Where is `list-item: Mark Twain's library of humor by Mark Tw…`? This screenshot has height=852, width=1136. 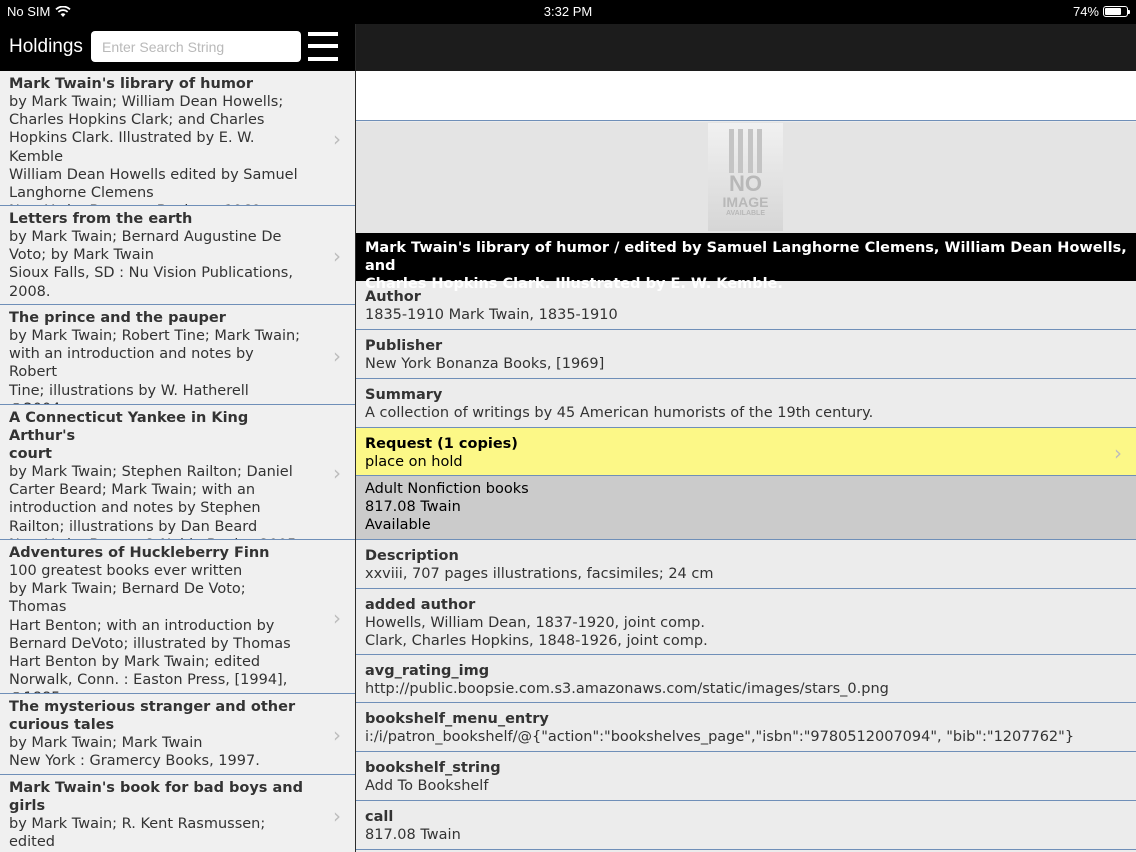 list-item: Mark Twain's library of humor by Mark Tw… is located at coordinates (177, 138).